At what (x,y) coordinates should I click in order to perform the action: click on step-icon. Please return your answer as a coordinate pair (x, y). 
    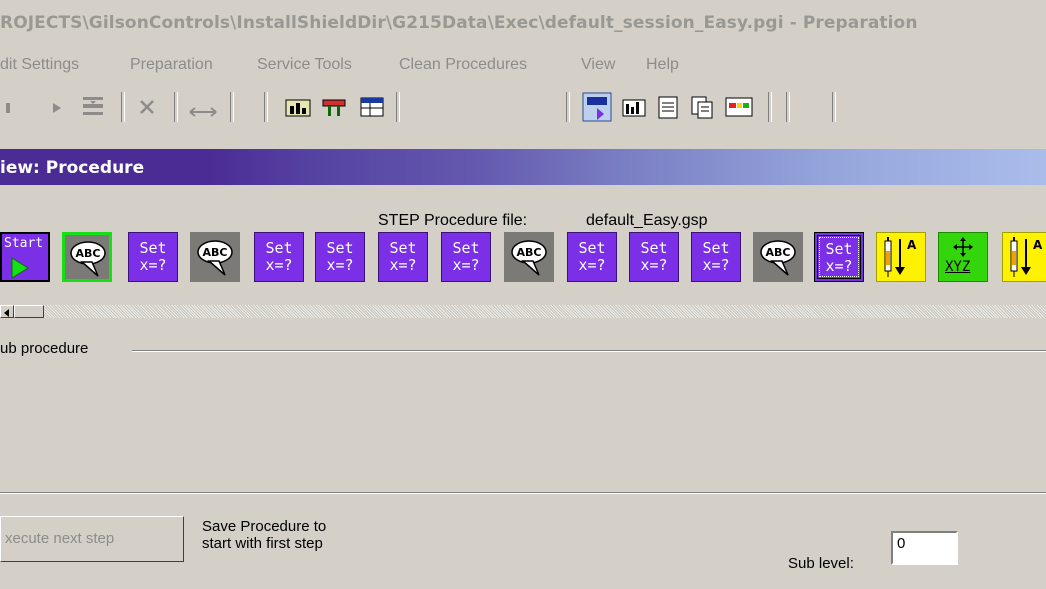
    Looking at the image, I should click on (9, 108).